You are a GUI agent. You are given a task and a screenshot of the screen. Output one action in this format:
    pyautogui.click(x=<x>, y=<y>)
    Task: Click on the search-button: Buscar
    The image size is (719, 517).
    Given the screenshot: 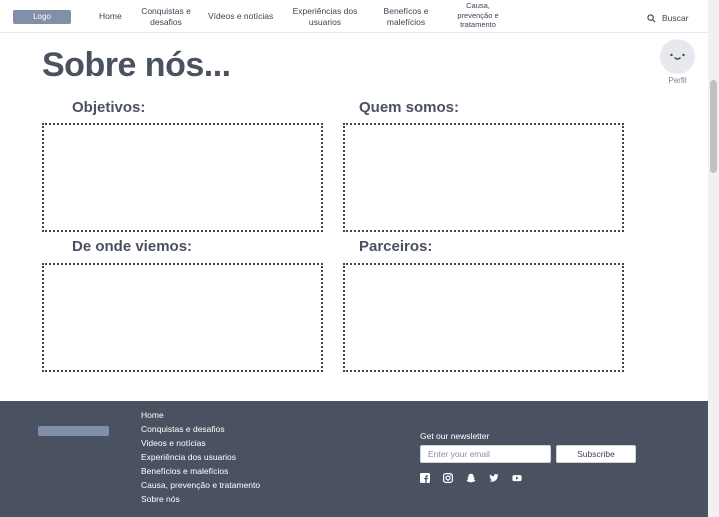 What is the action you would take?
    pyautogui.click(x=667, y=18)
    